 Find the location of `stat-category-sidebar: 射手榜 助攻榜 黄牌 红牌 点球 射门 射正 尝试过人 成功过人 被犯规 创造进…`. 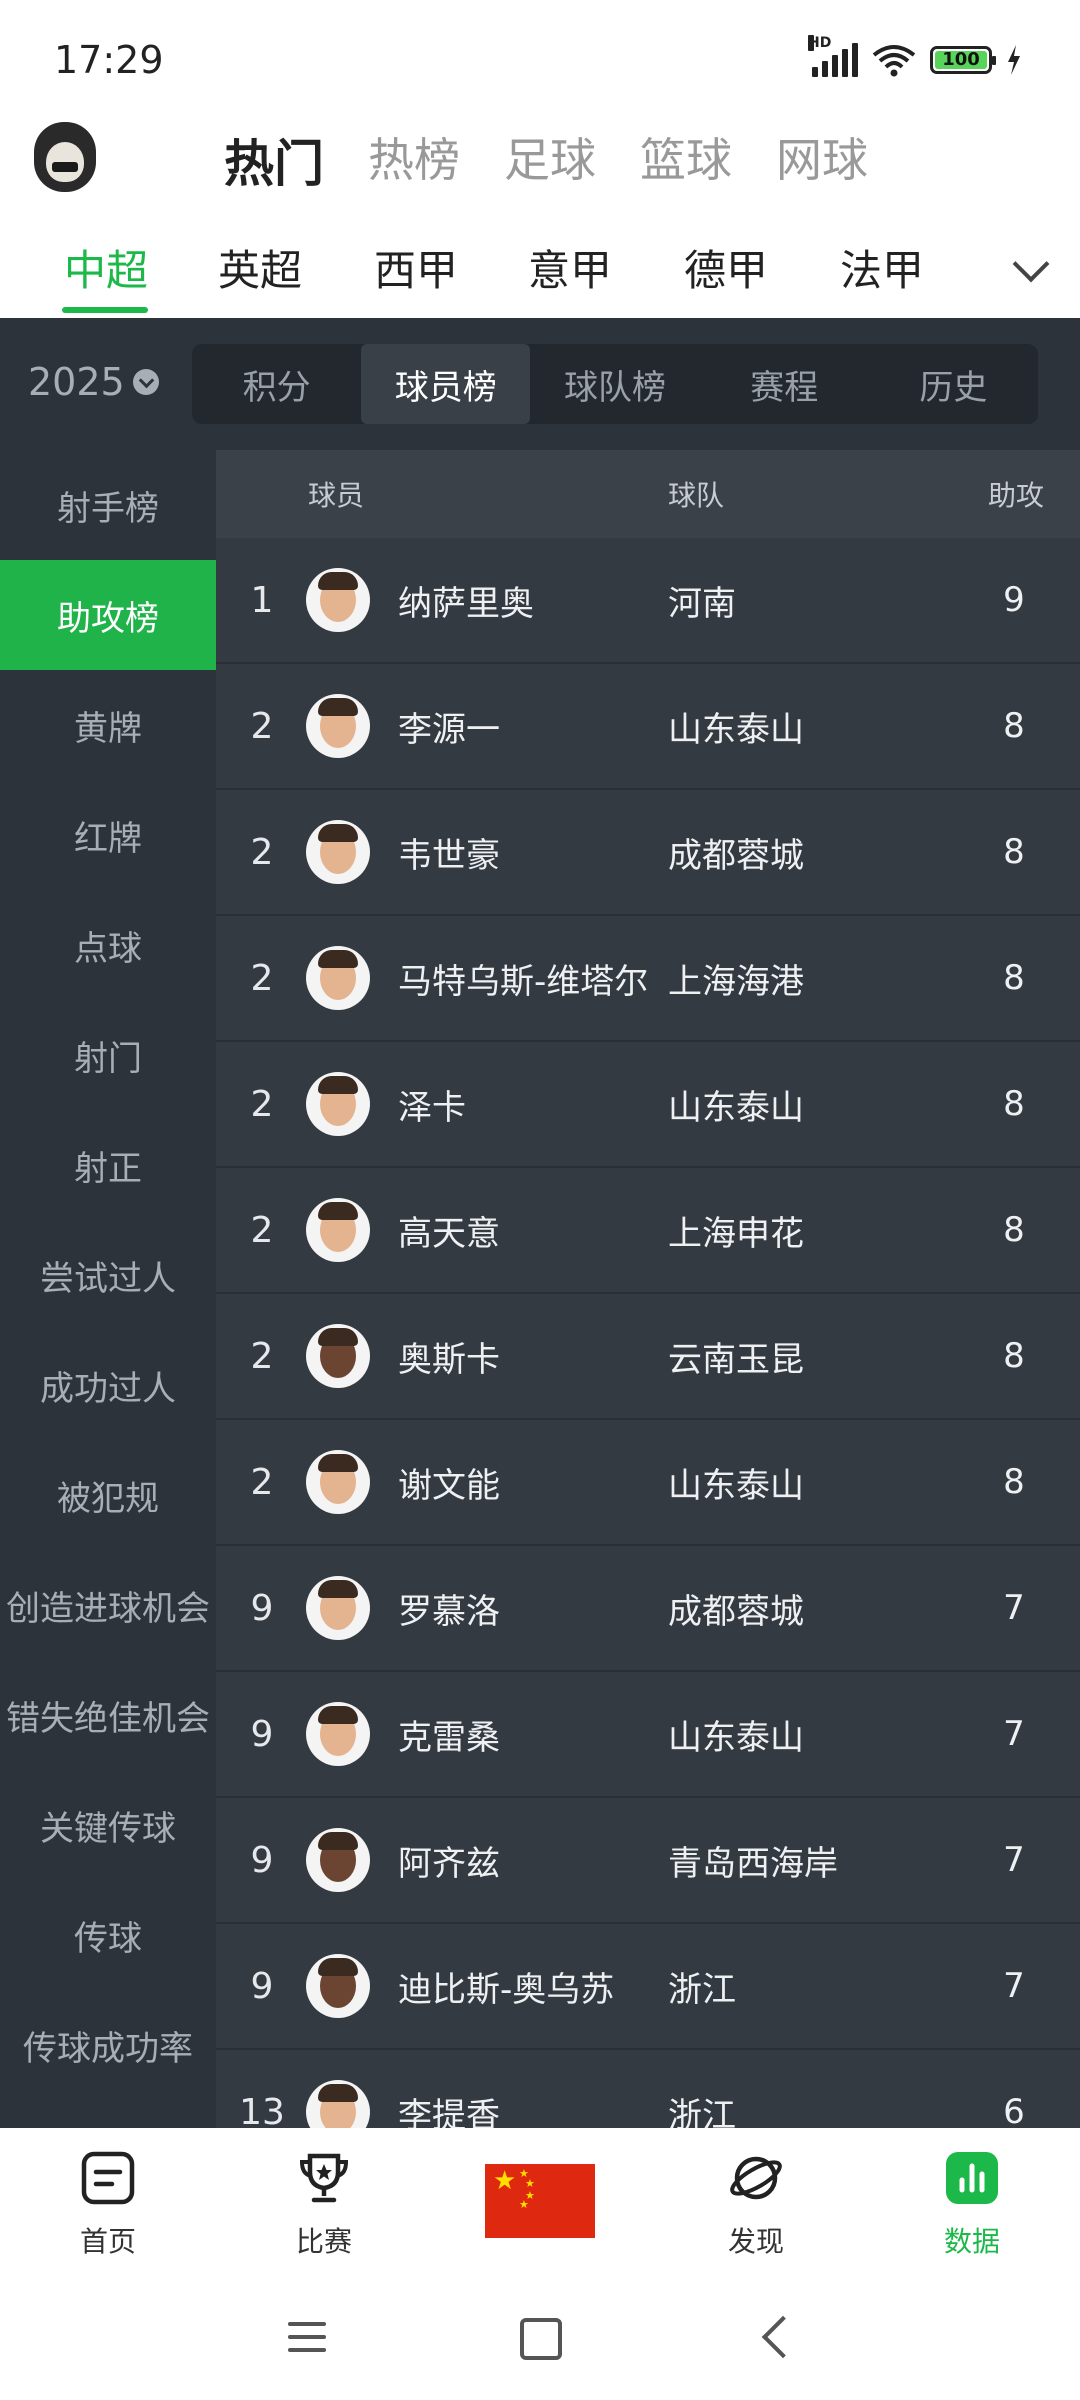

stat-category-sidebar: 射手榜 助攻榜 黄牌 红牌 点球 射门 射正 尝试过人 成功过人 被犯规 创造进… is located at coordinates (108, 1289).